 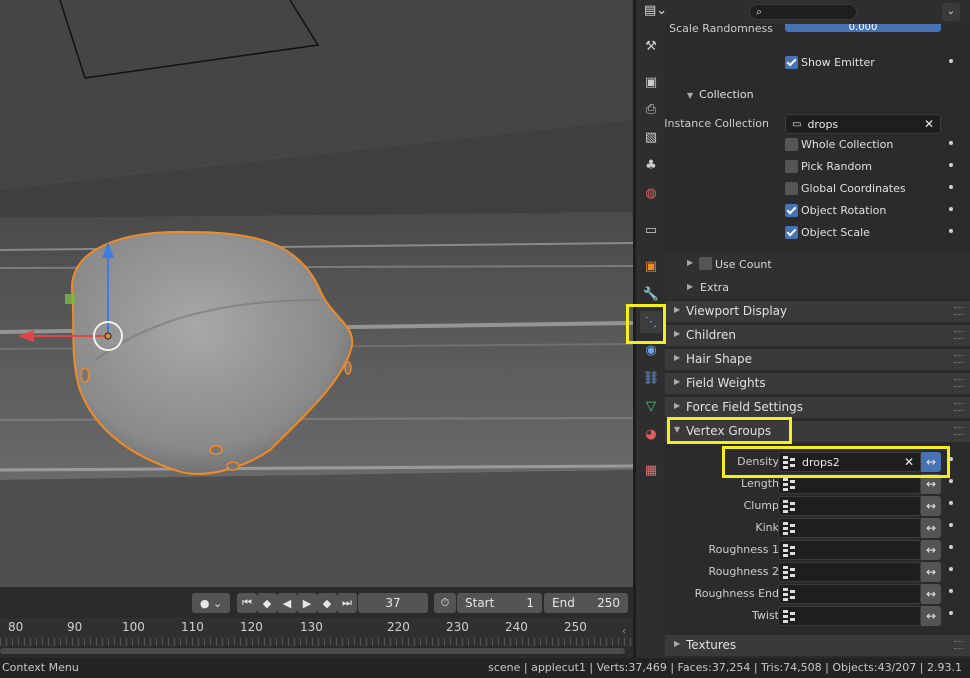 What do you see at coordinates (312, 651) in the screenshot?
I see `timeline-scrollbar` at bounding box center [312, 651].